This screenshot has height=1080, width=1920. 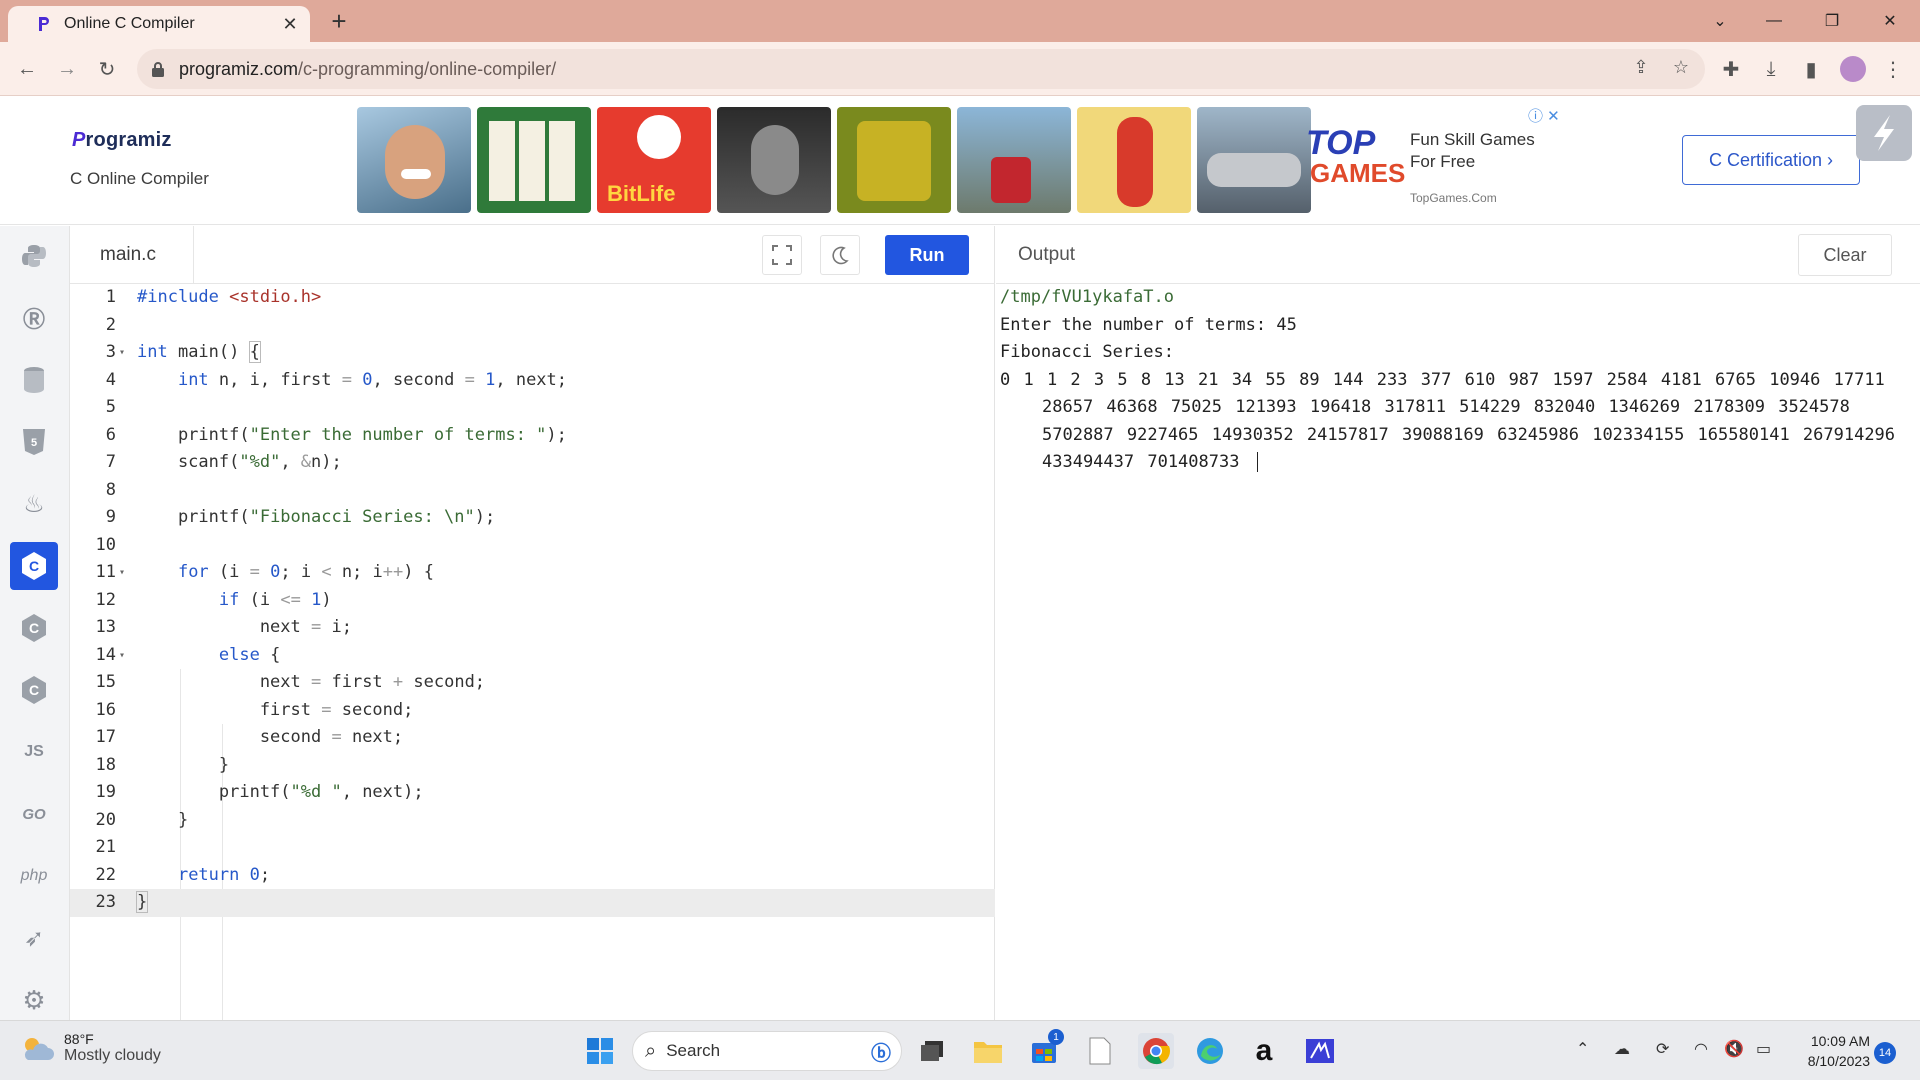 I want to click on cpp-icon: C, so click(x=34, y=628).